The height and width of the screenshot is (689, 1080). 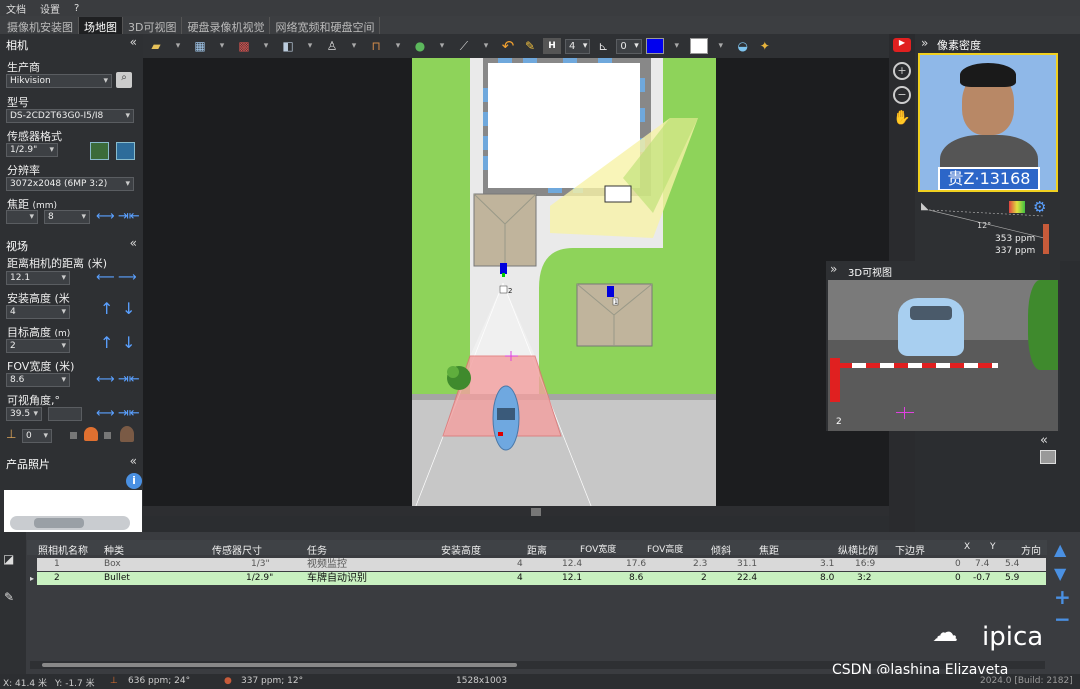 I want to click on up-arrow-icon: ↑, so click(x=106, y=309).